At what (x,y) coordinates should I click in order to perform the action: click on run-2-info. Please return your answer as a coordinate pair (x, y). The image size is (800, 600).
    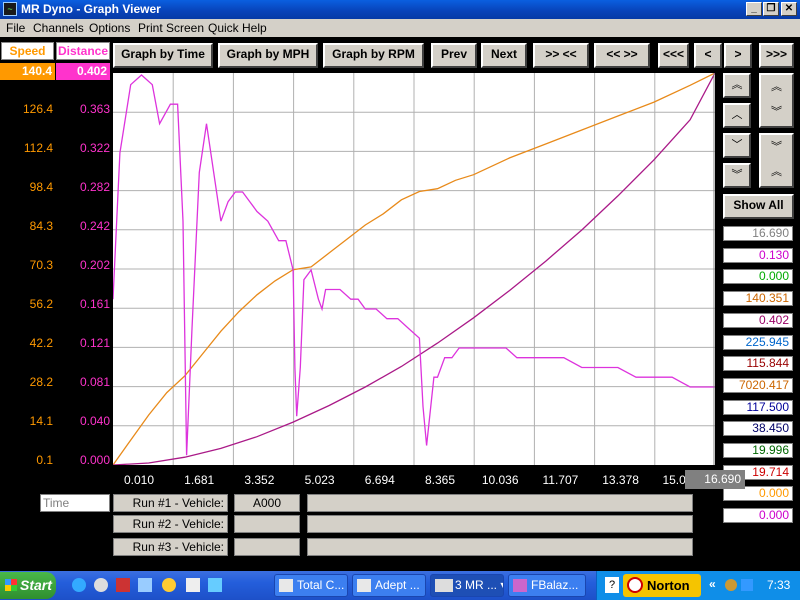
    Looking at the image, I should click on (500, 524).